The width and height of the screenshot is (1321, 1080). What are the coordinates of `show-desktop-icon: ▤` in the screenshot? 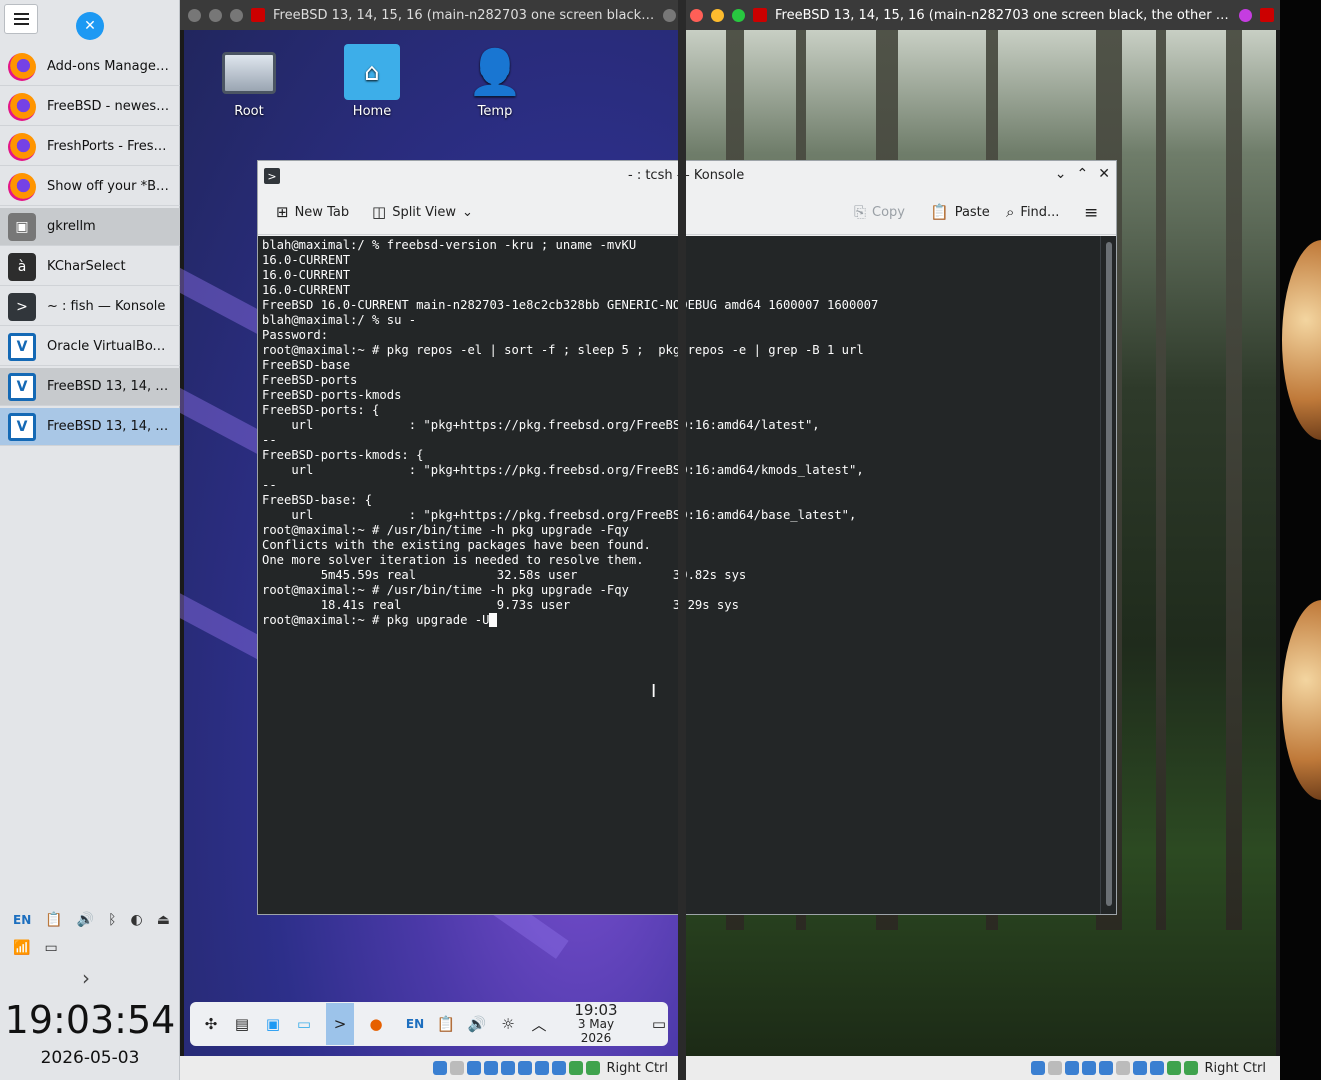 It's located at (242, 1024).